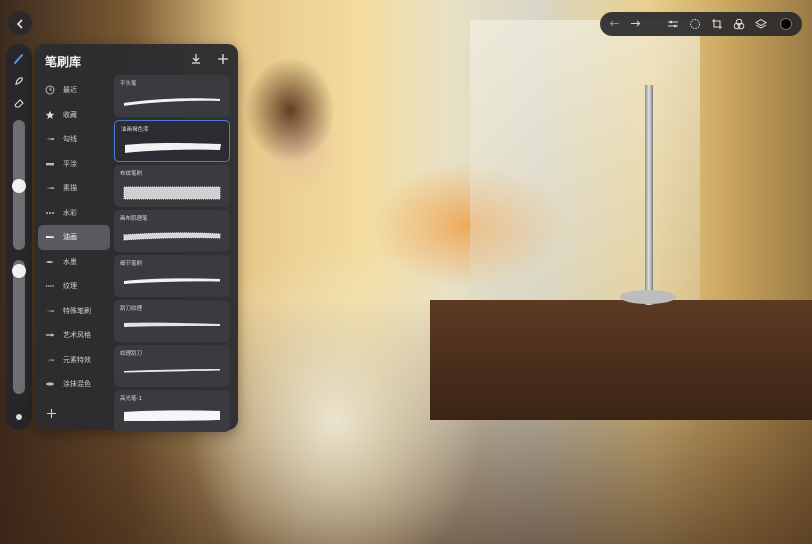 The image size is (812, 544). I want to click on clock-icon, so click(50, 90).